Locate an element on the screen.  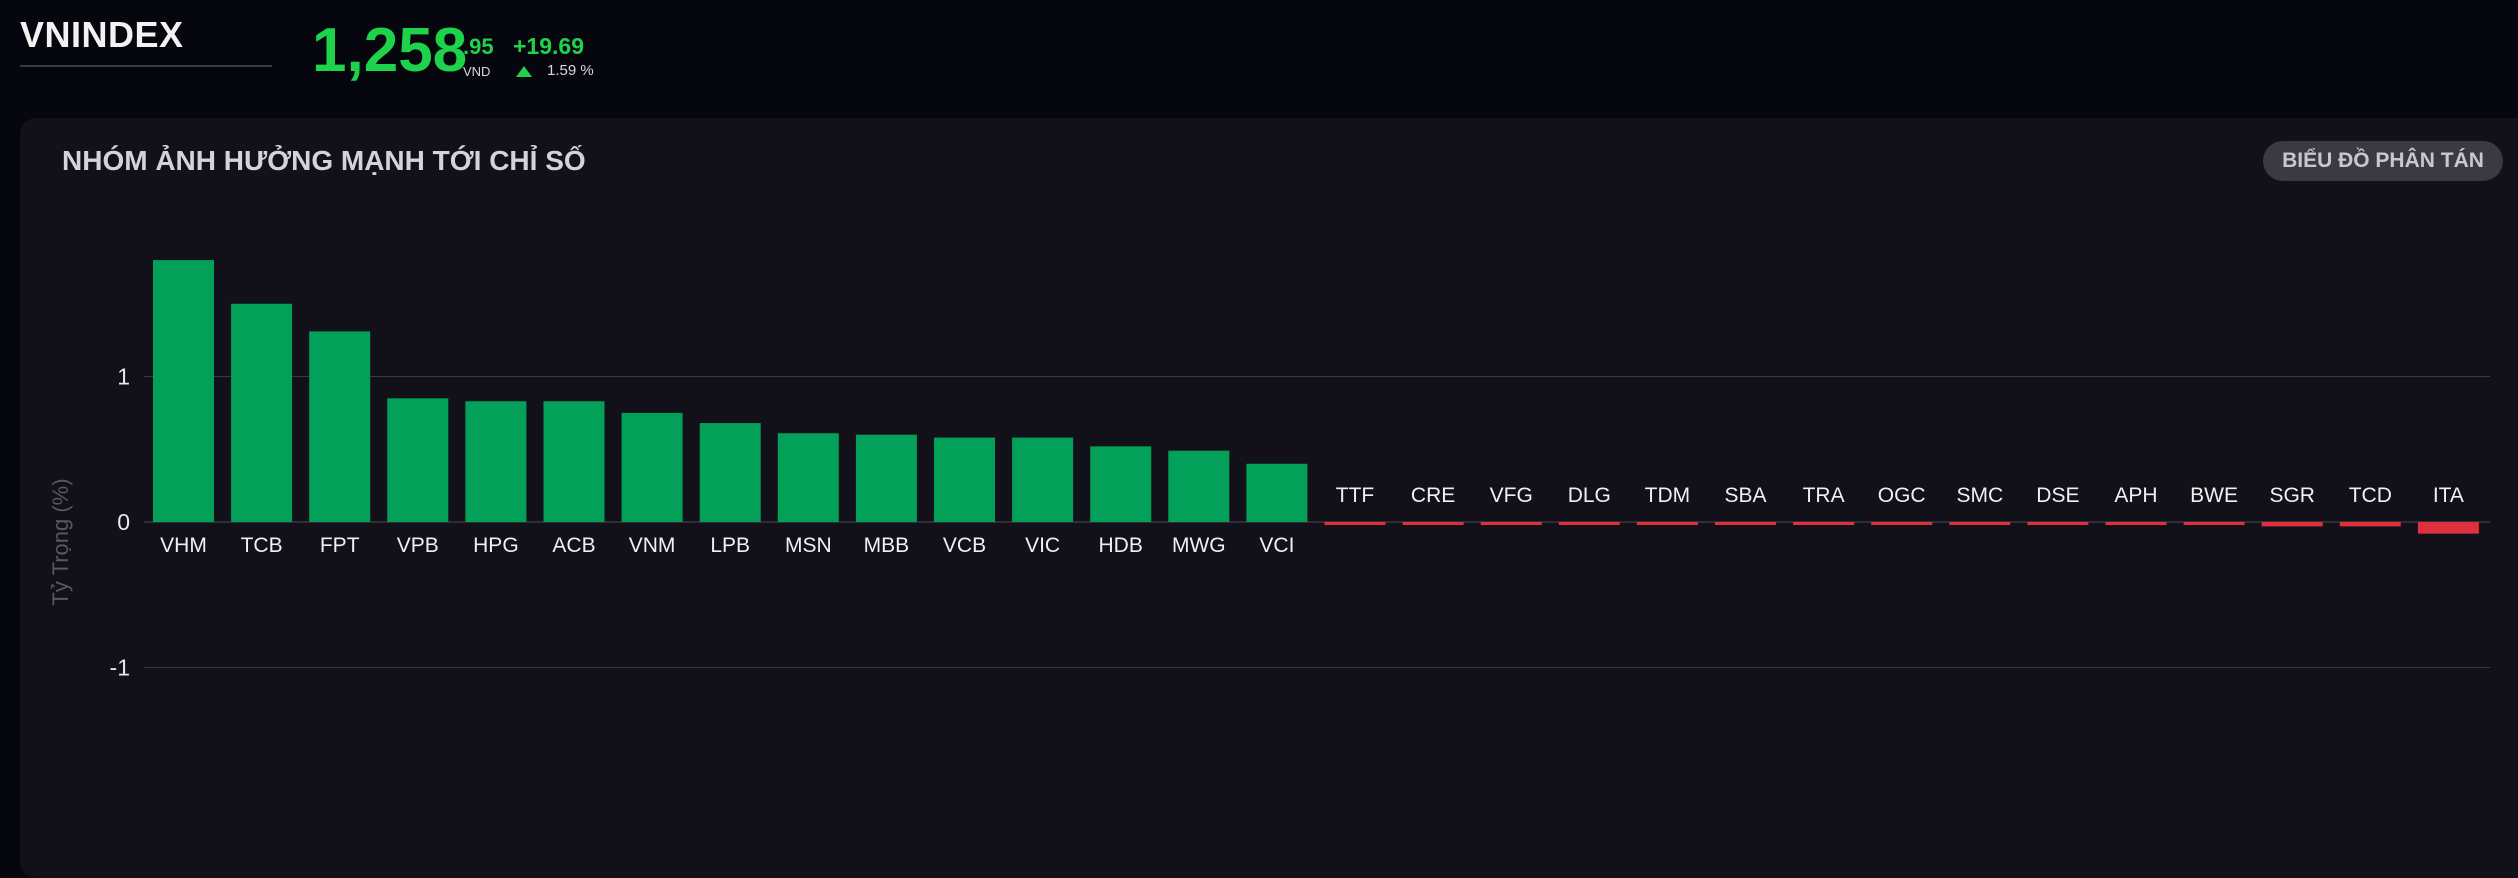
bar-ogc is located at coordinates (1902, 523).